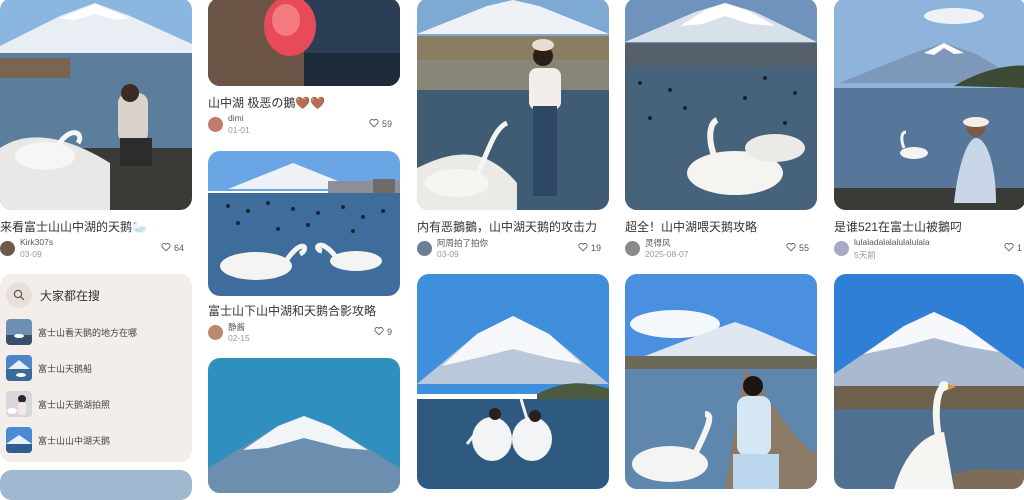  I want to click on like-count: 64, so click(178, 248).